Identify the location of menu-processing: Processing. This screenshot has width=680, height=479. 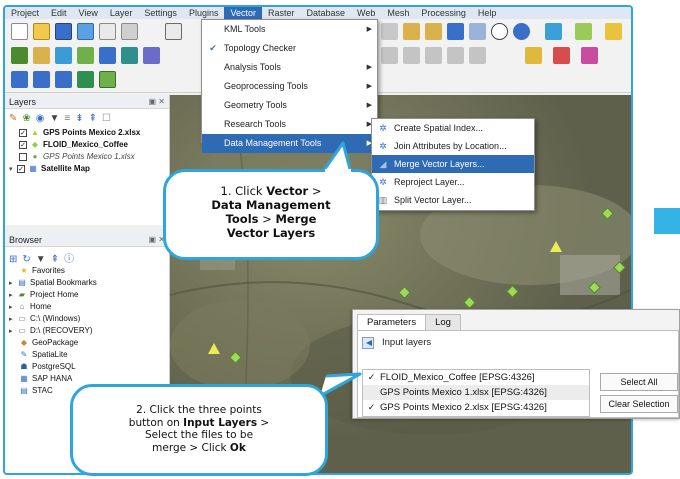
(443, 13).